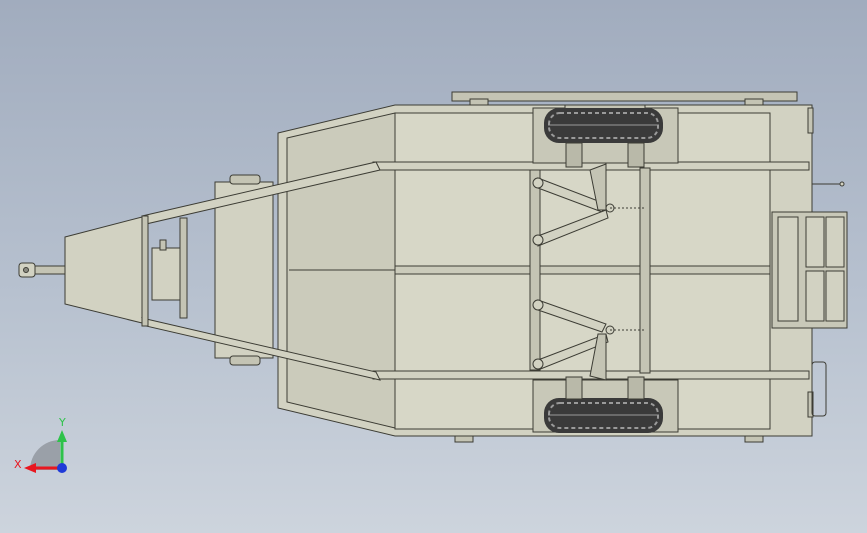 The image size is (867, 533). Describe the element at coordinates (809, 270) in the screenshot. I see `tailgate` at that location.